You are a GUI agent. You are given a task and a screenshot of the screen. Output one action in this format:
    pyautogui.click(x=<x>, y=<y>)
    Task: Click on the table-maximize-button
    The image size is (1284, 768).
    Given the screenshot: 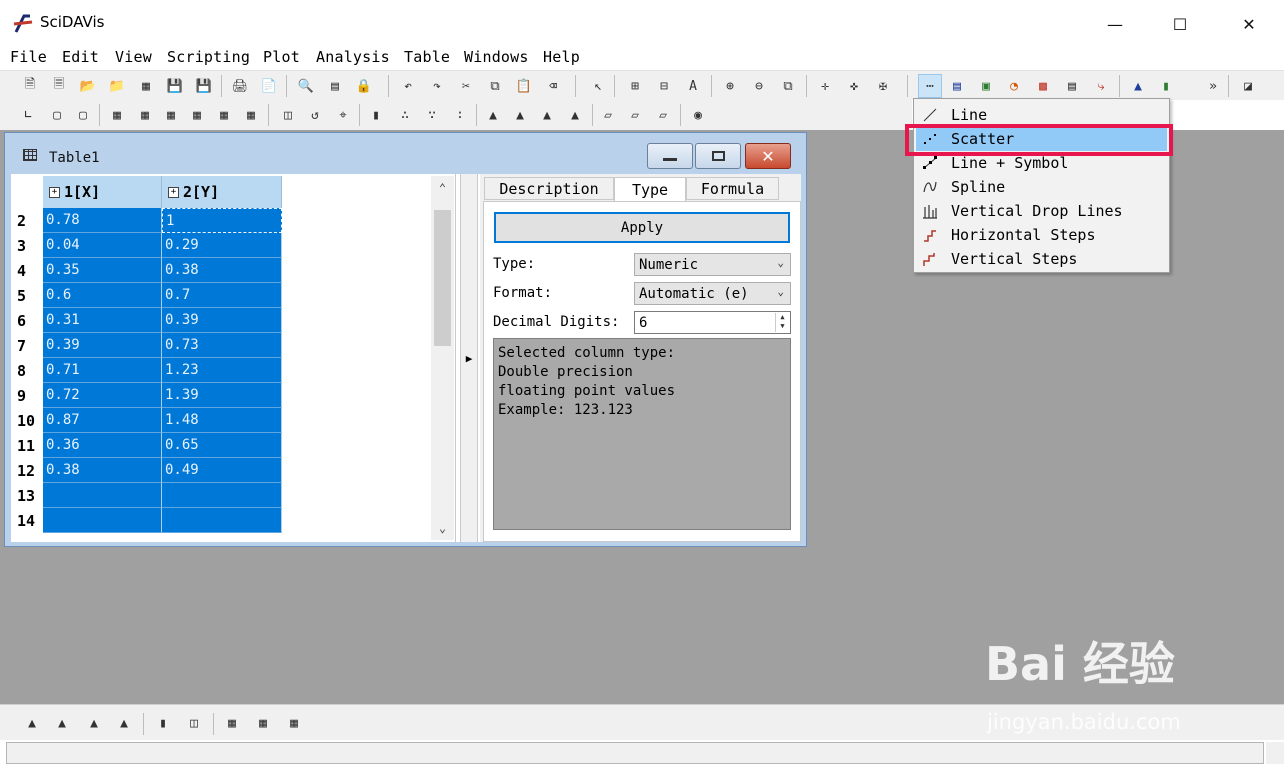 What is the action you would take?
    pyautogui.click(x=718, y=156)
    